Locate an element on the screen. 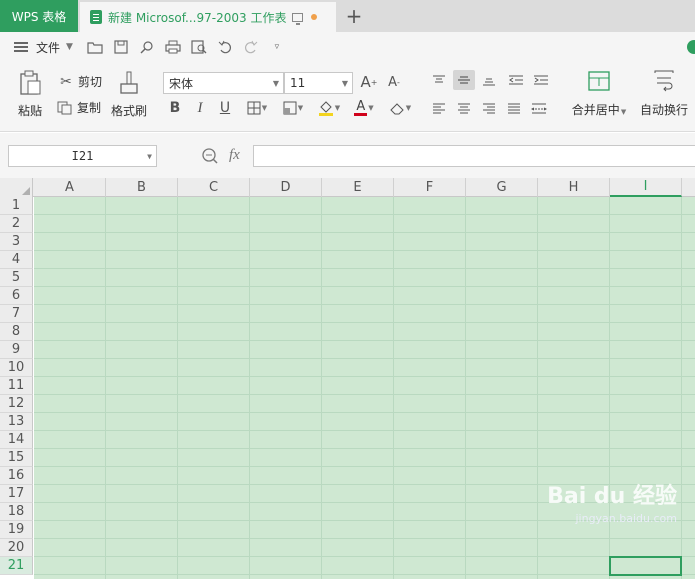  column-header-b: B is located at coordinates (142, 187).